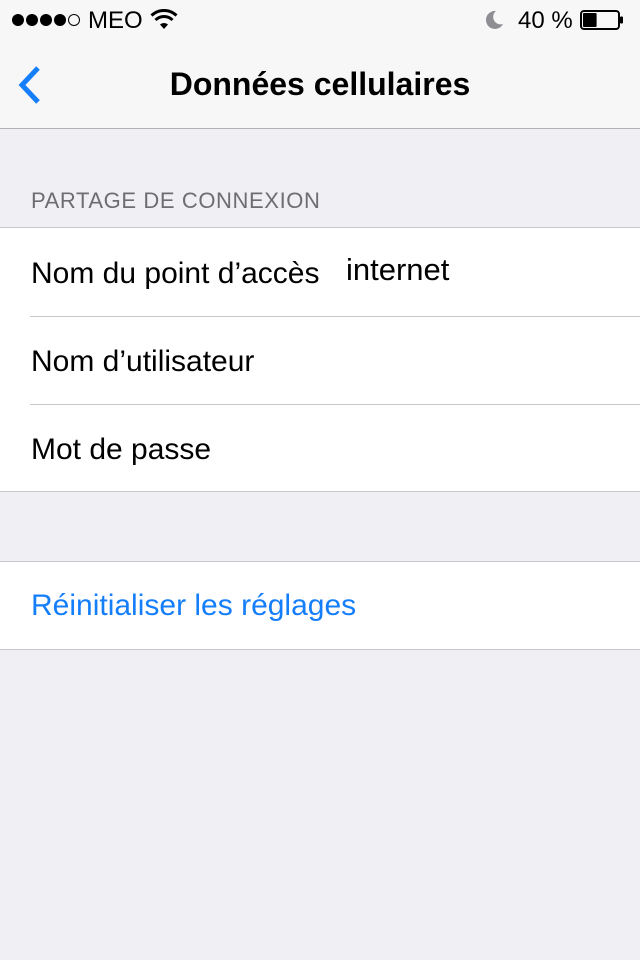 The height and width of the screenshot is (960, 640). What do you see at coordinates (115, 20) in the screenshot?
I see `carrier-name: MEO` at bounding box center [115, 20].